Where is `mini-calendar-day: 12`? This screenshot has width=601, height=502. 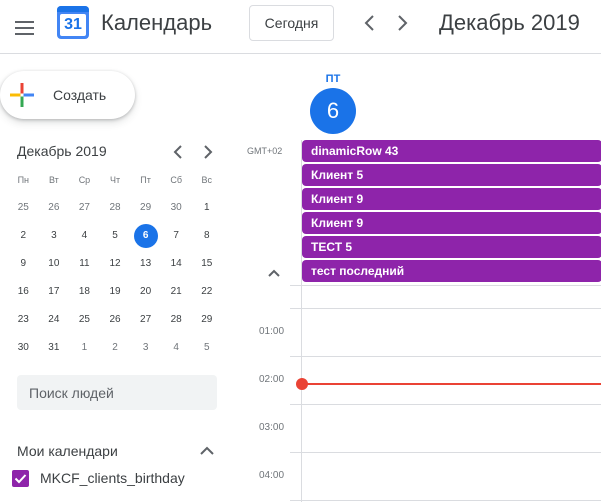
mini-calendar-day: 12 is located at coordinates (115, 264).